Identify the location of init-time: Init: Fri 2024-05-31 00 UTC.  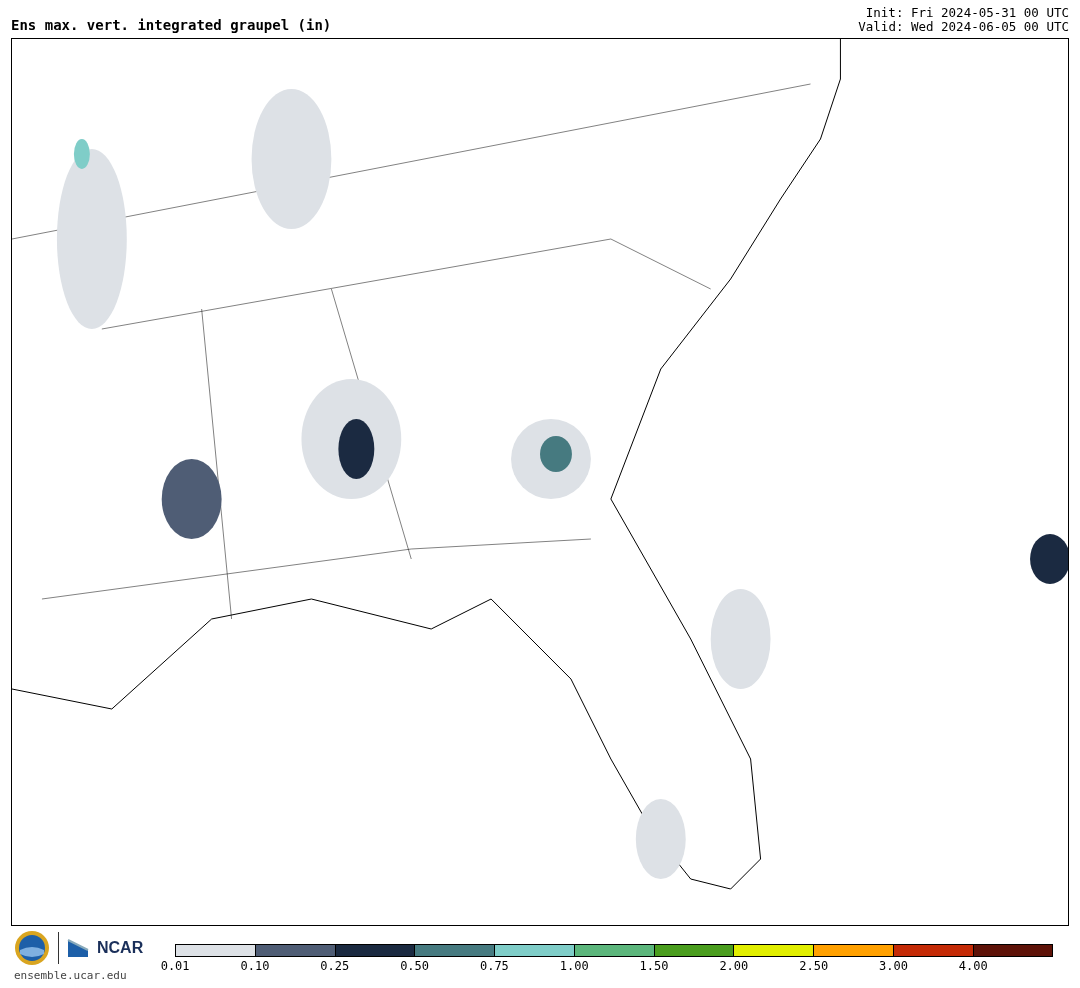
(966, 13).